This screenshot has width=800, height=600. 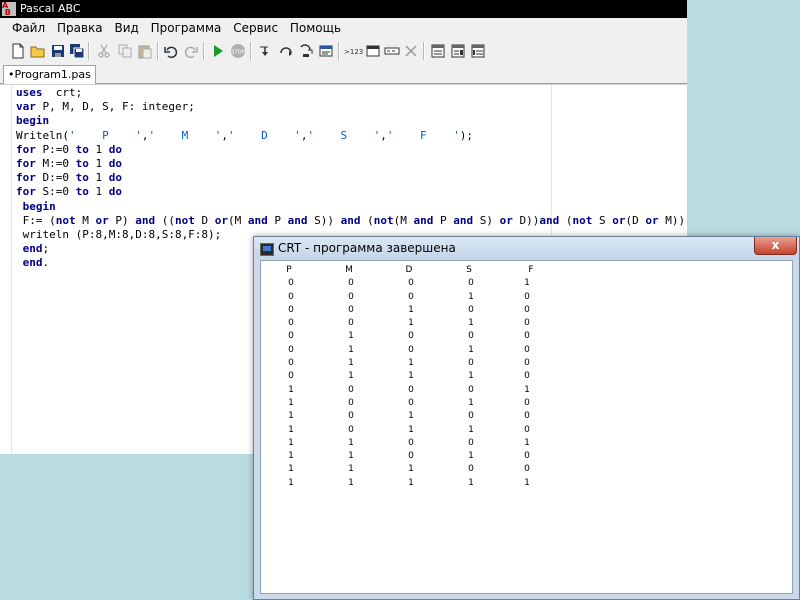 What do you see at coordinates (238, 51) in the screenshot?
I see `stop-icon: STOP` at bounding box center [238, 51].